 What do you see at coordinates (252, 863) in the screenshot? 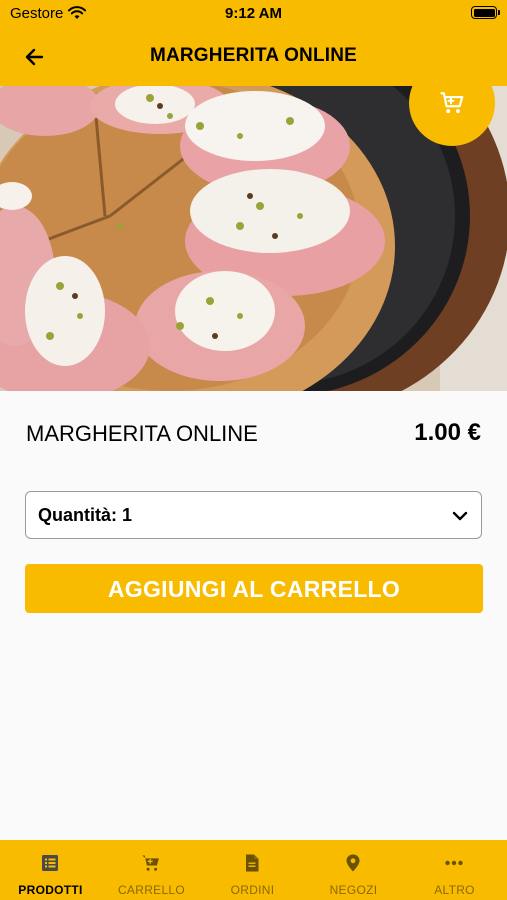
I see `document-icon` at bounding box center [252, 863].